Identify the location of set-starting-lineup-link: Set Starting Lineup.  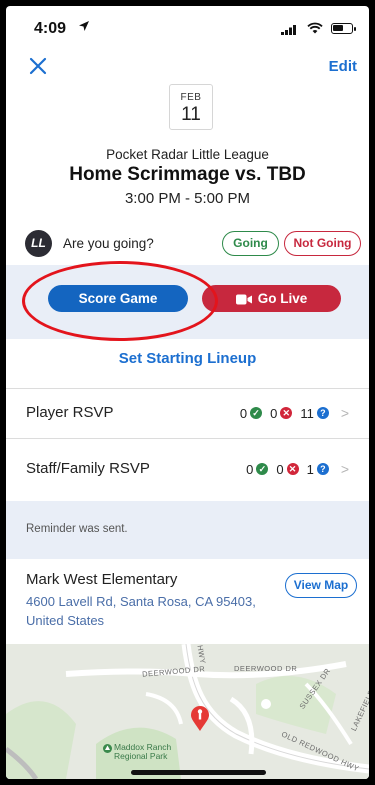
(187, 358).